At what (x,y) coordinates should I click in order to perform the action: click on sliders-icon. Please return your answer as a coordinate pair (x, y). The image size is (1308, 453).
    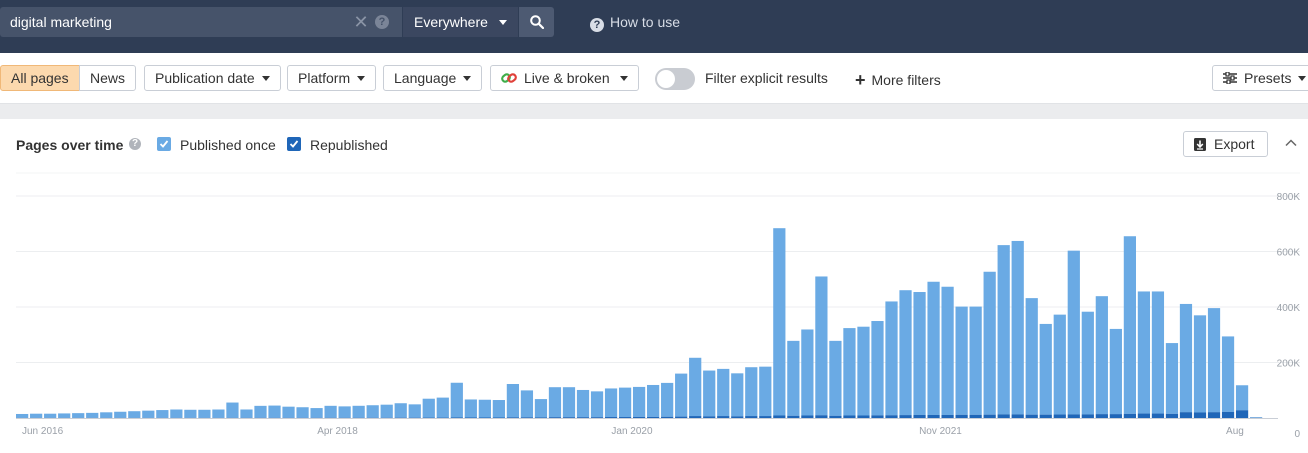
    Looking at the image, I should click on (1230, 78).